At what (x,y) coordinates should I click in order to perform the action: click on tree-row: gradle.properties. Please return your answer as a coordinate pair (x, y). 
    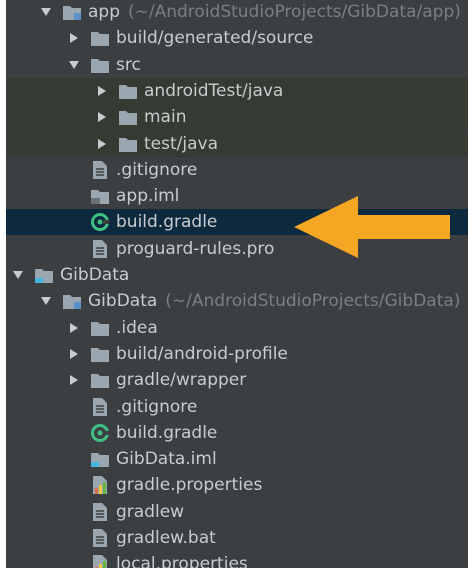
    Looking at the image, I should click on (237, 485).